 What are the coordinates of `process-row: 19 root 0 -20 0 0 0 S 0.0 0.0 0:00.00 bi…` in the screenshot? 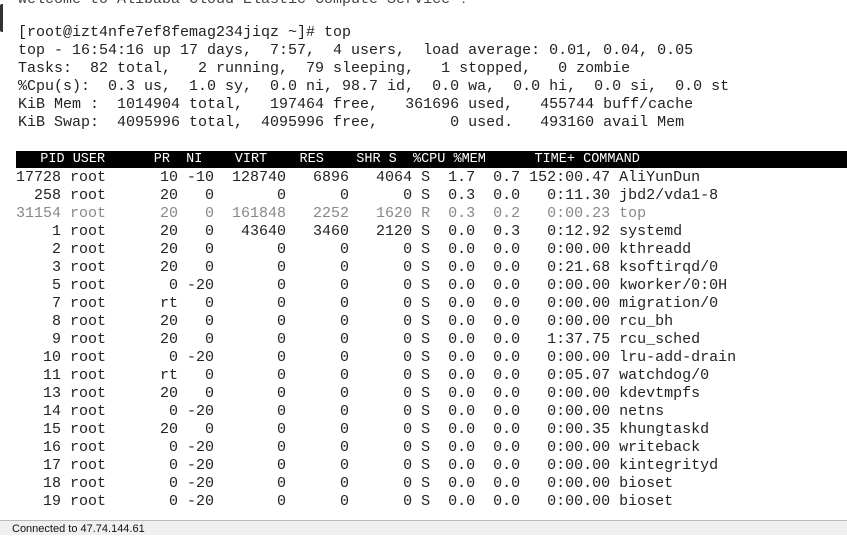 It's located at (345, 501).